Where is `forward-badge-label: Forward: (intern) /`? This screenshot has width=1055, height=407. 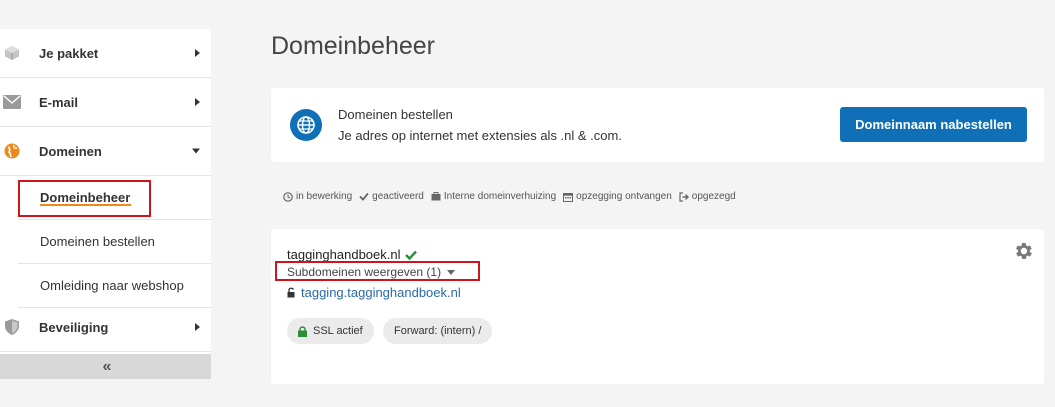 forward-badge-label: Forward: (intern) / is located at coordinates (438, 331).